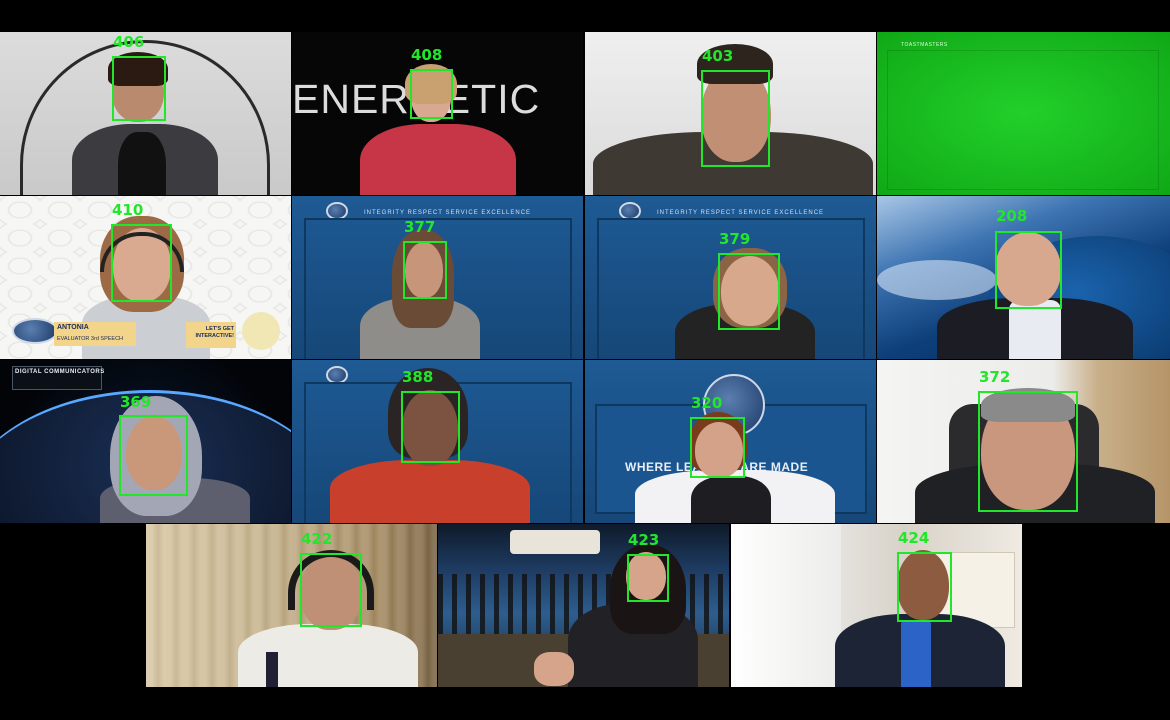 Image resolution: width=1170 pixels, height=720 pixels. What do you see at coordinates (418, 377) in the screenshot?
I see `face-id-label: 388` at bounding box center [418, 377].